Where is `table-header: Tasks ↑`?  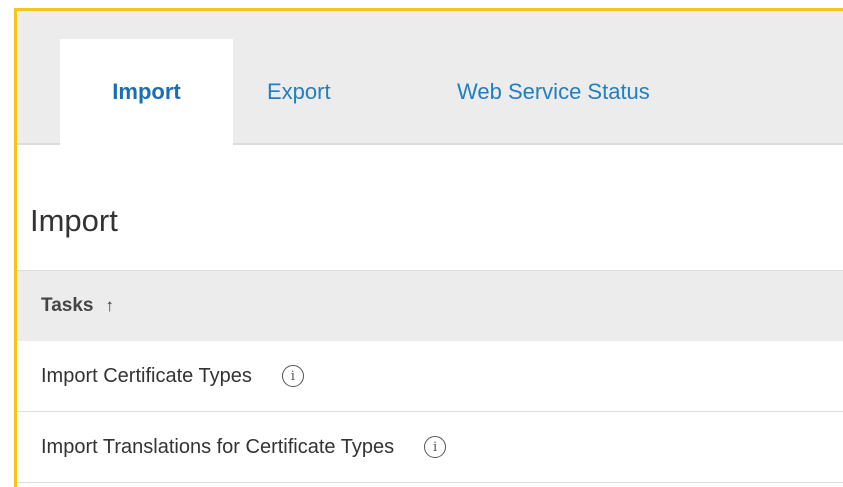
table-header: Tasks ↑ is located at coordinates (430, 306).